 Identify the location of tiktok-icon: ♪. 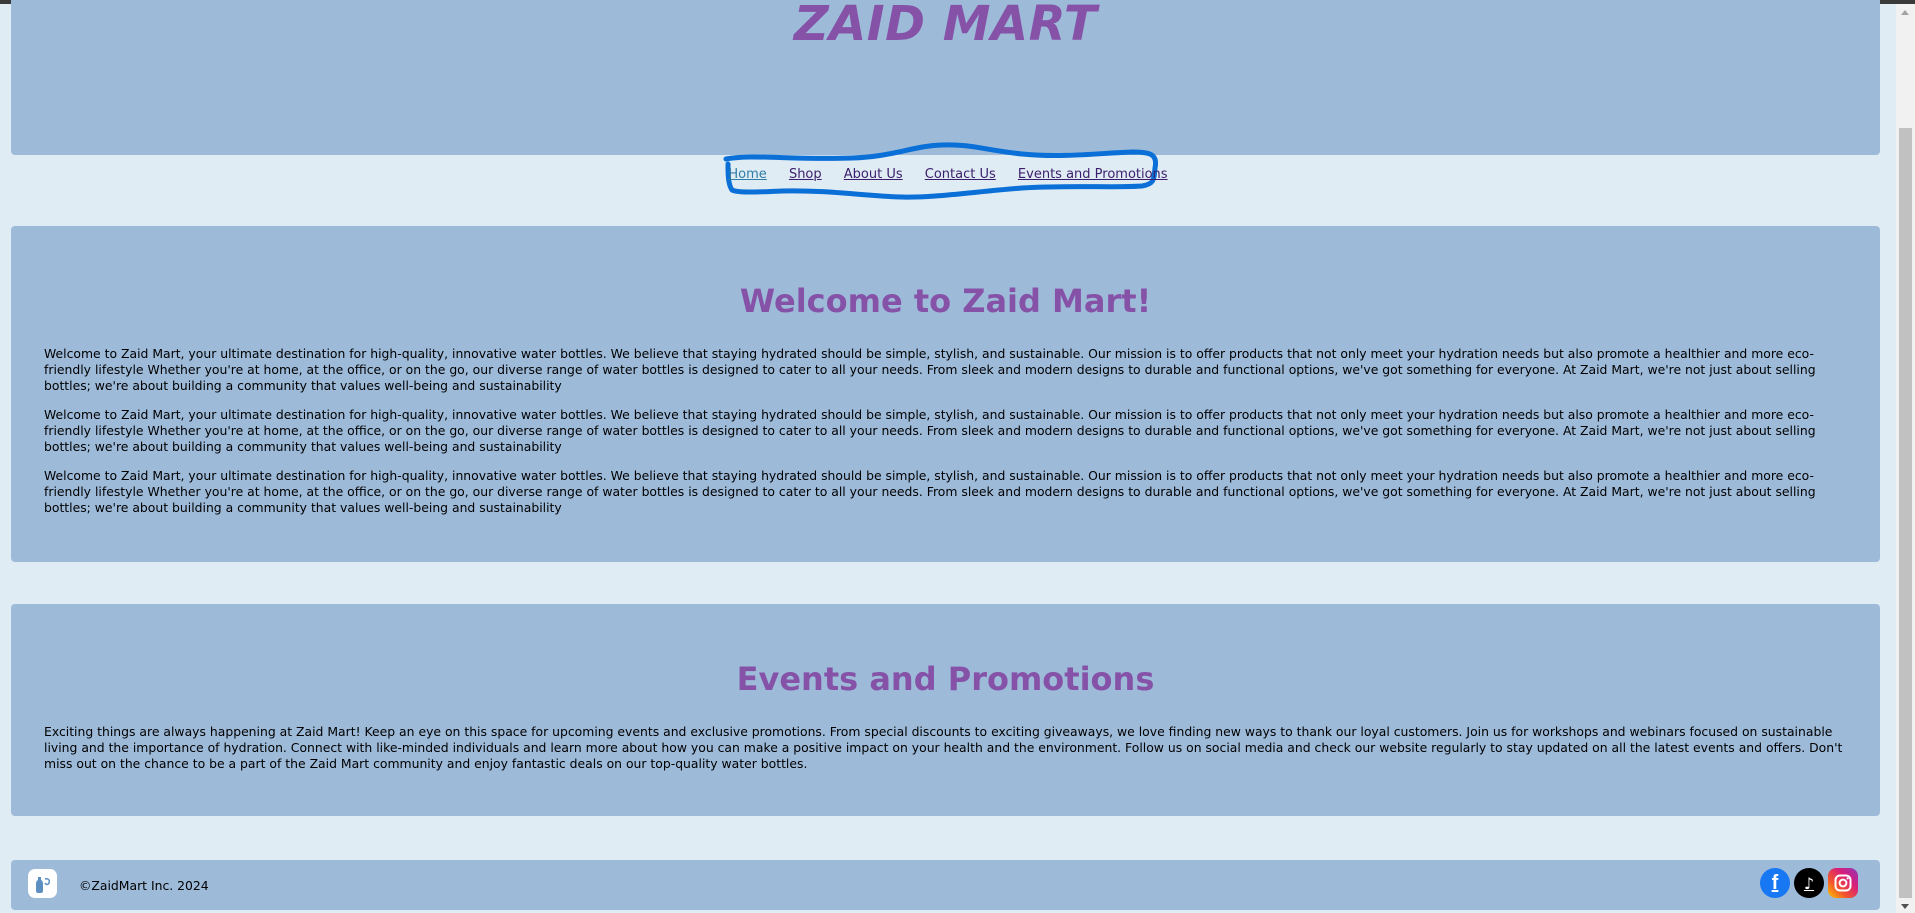
(1809, 883).